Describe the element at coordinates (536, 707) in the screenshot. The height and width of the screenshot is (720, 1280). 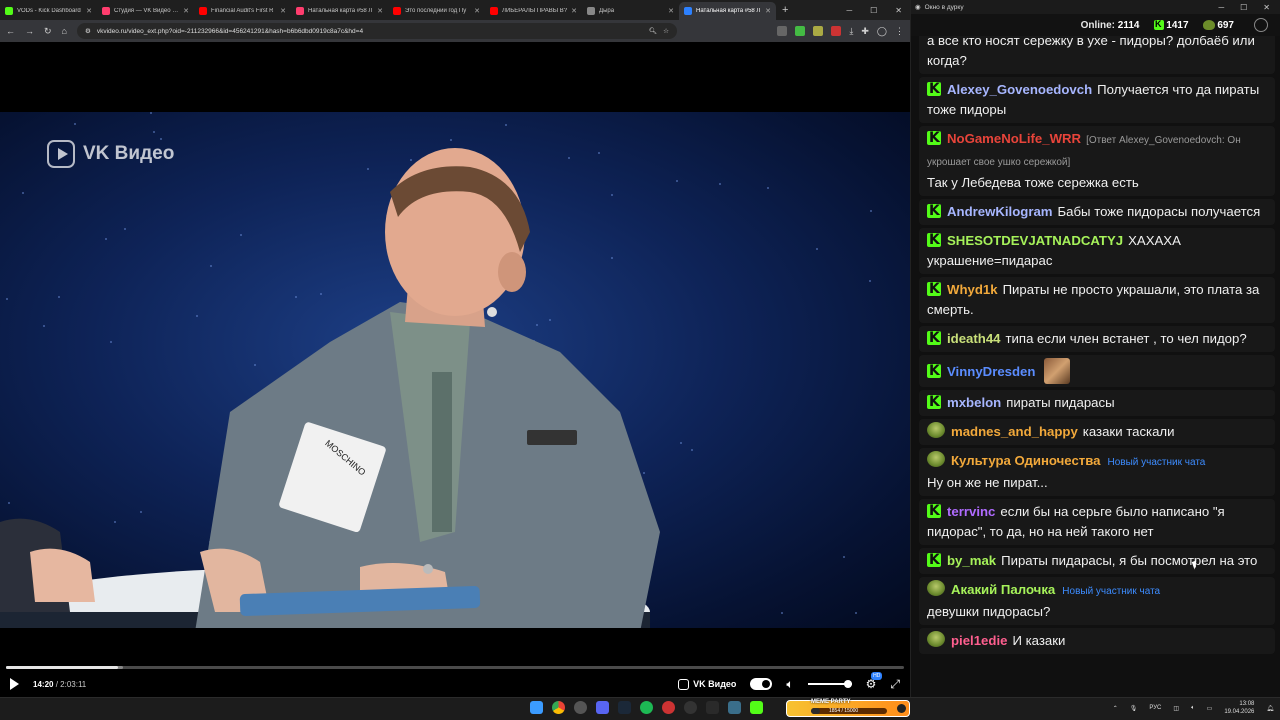
I see `windows-start-icon` at that location.